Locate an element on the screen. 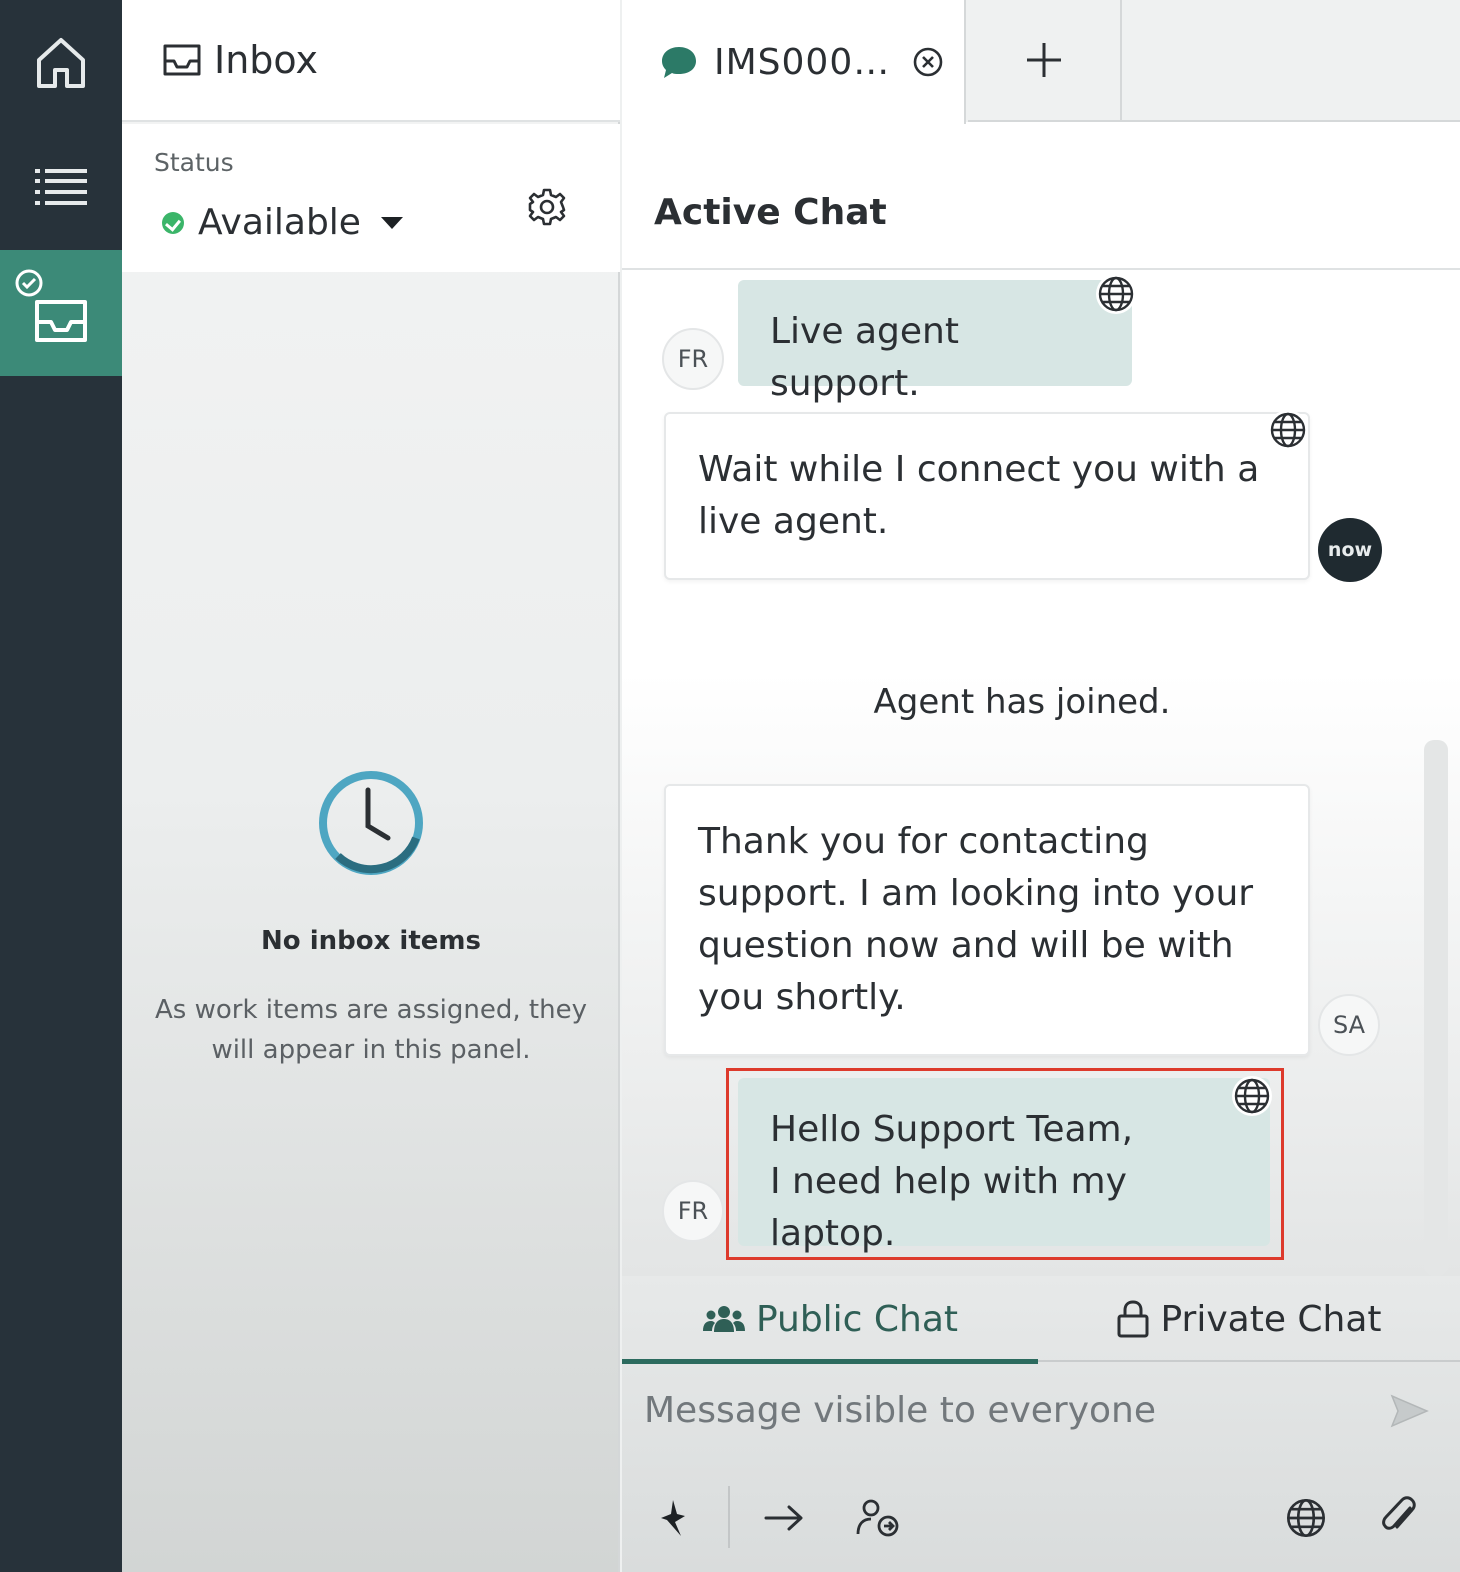 Image resolution: width=1460 pixels, height=1572 pixels. home-button is located at coordinates (61, 62).